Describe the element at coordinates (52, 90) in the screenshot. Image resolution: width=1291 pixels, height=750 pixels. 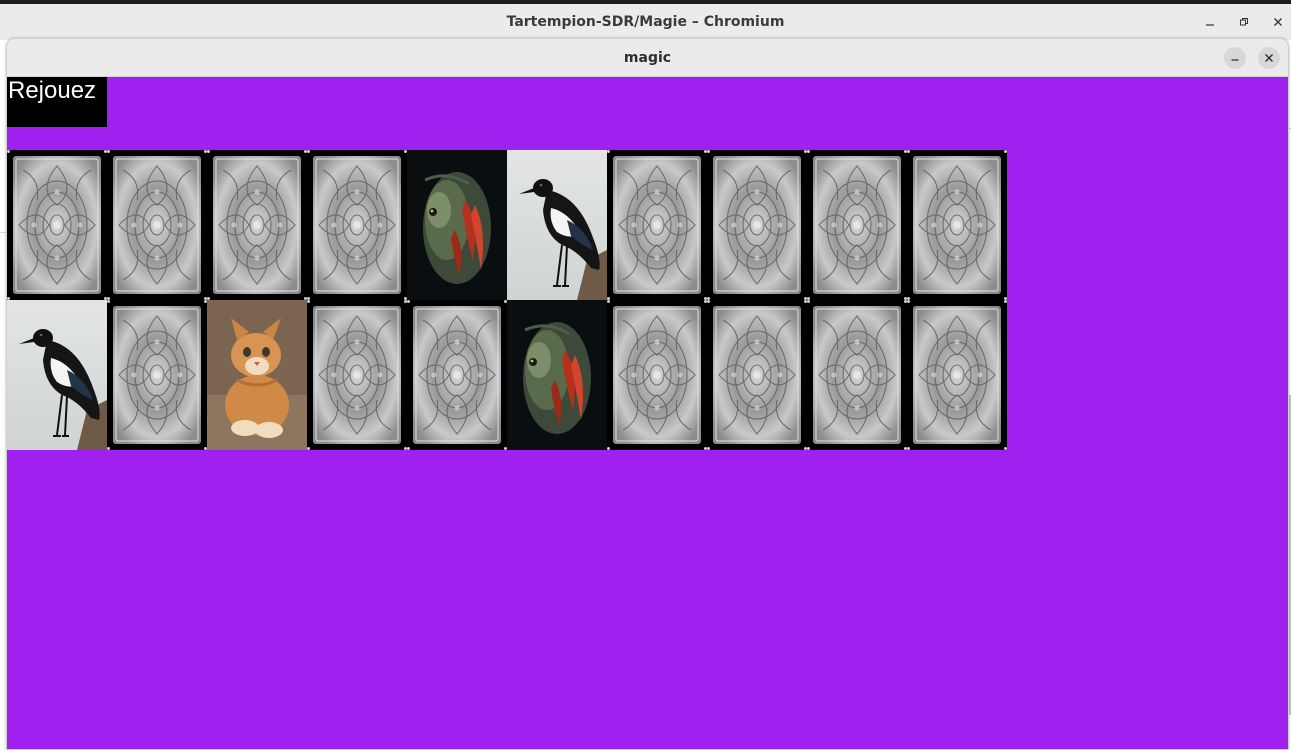
I see `replay-label: Rejouez` at that location.